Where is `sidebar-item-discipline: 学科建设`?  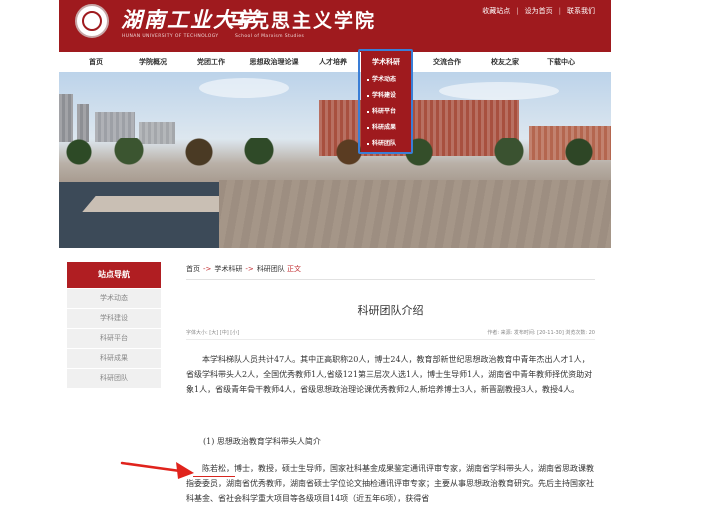 sidebar-item-discipline: 学科建设 is located at coordinates (114, 318).